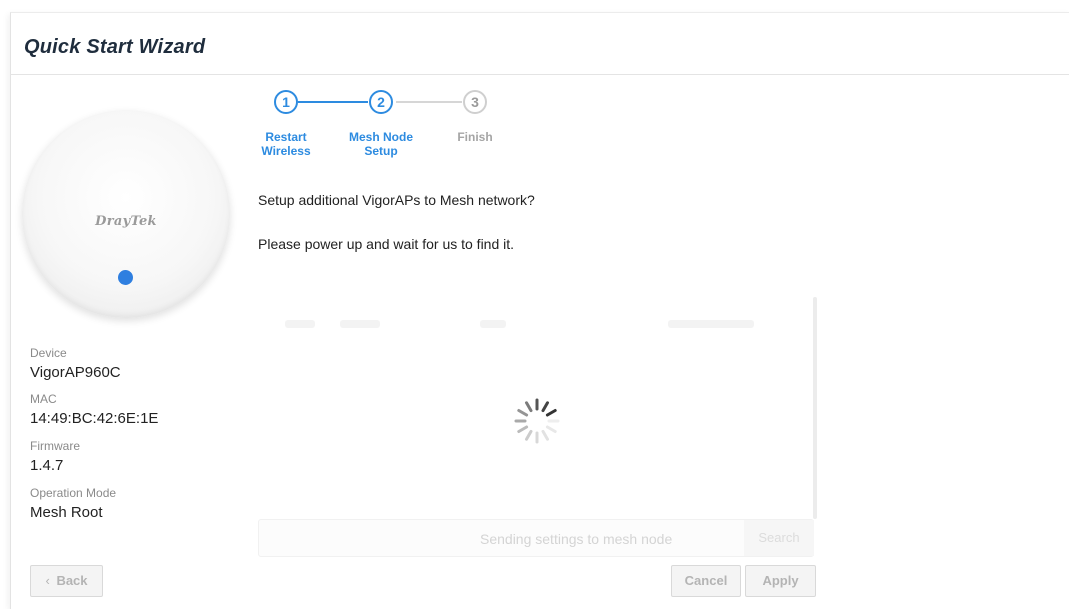 The image size is (1069, 609). Describe the element at coordinates (55, 446) in the screenshot. I see `firmware-label: Firmware` at that location.